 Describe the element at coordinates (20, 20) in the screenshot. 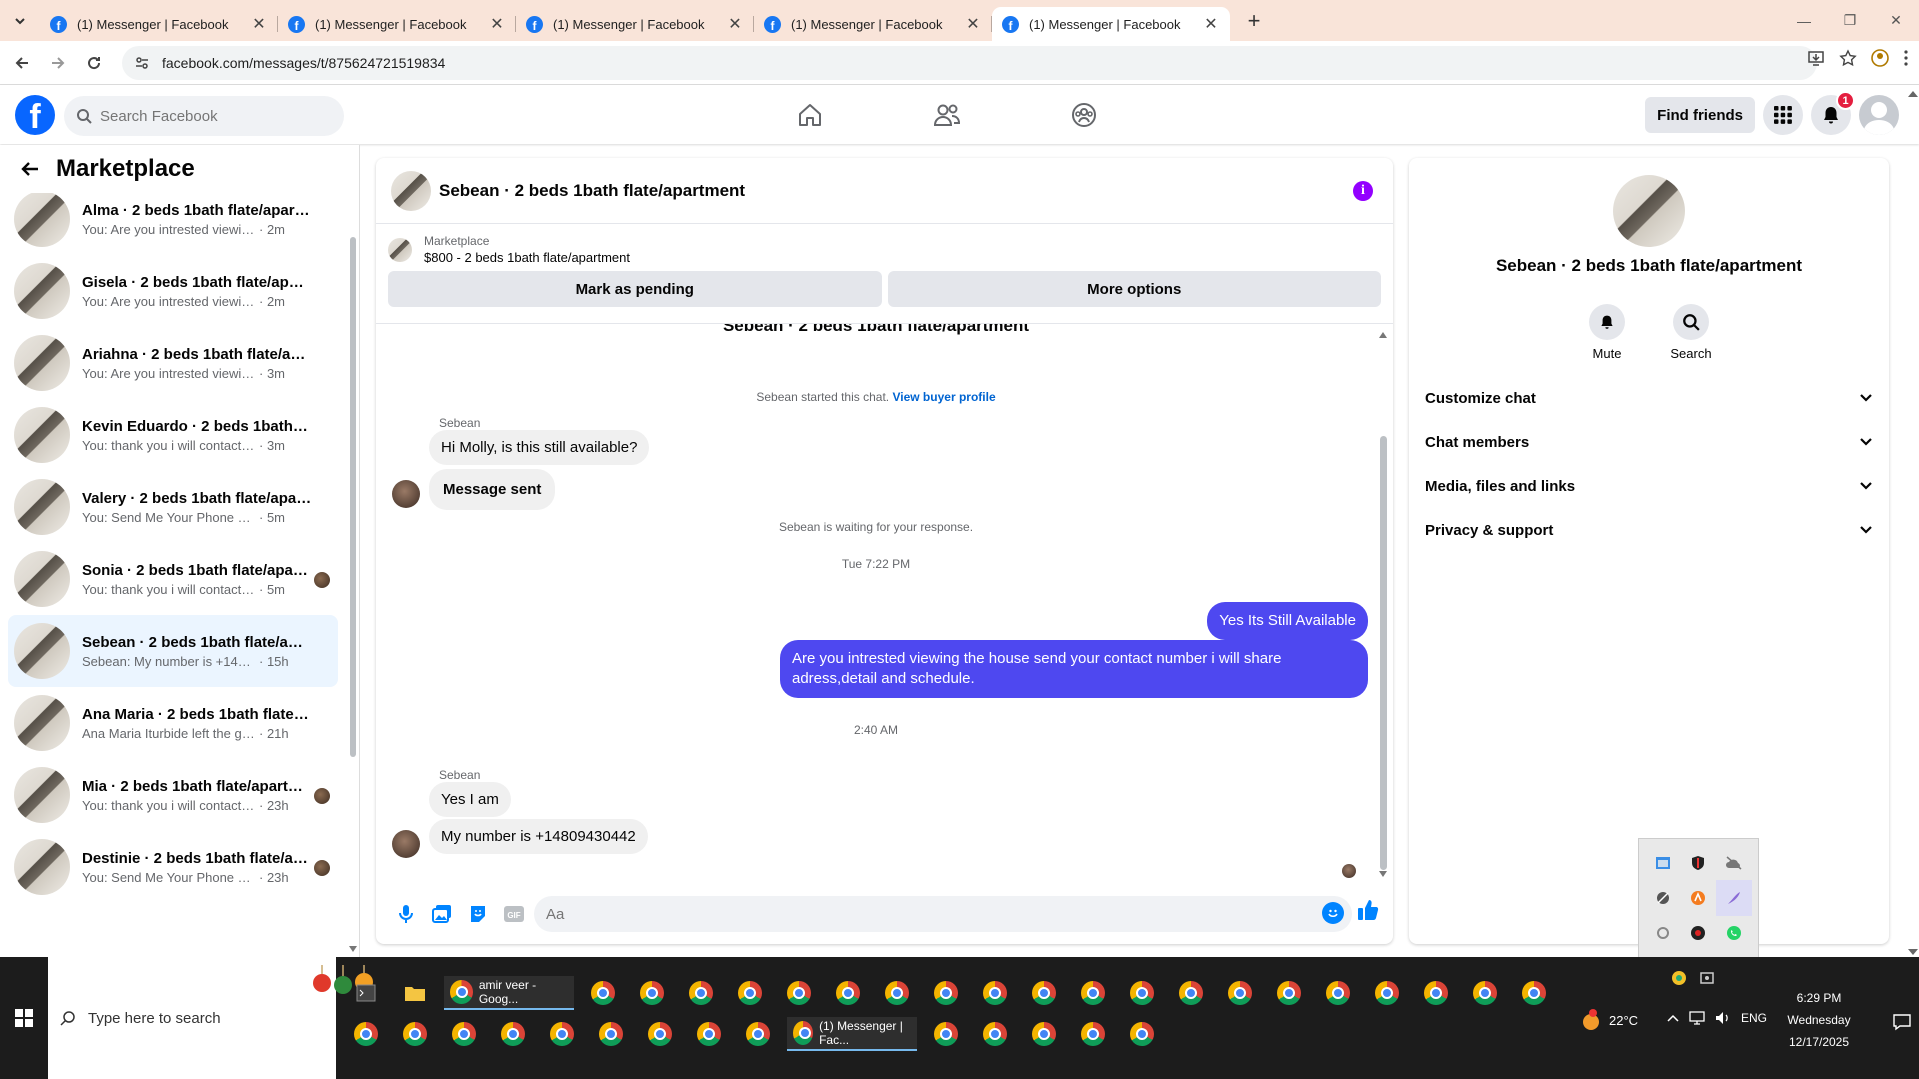

I see `tab-search-button` at that location.